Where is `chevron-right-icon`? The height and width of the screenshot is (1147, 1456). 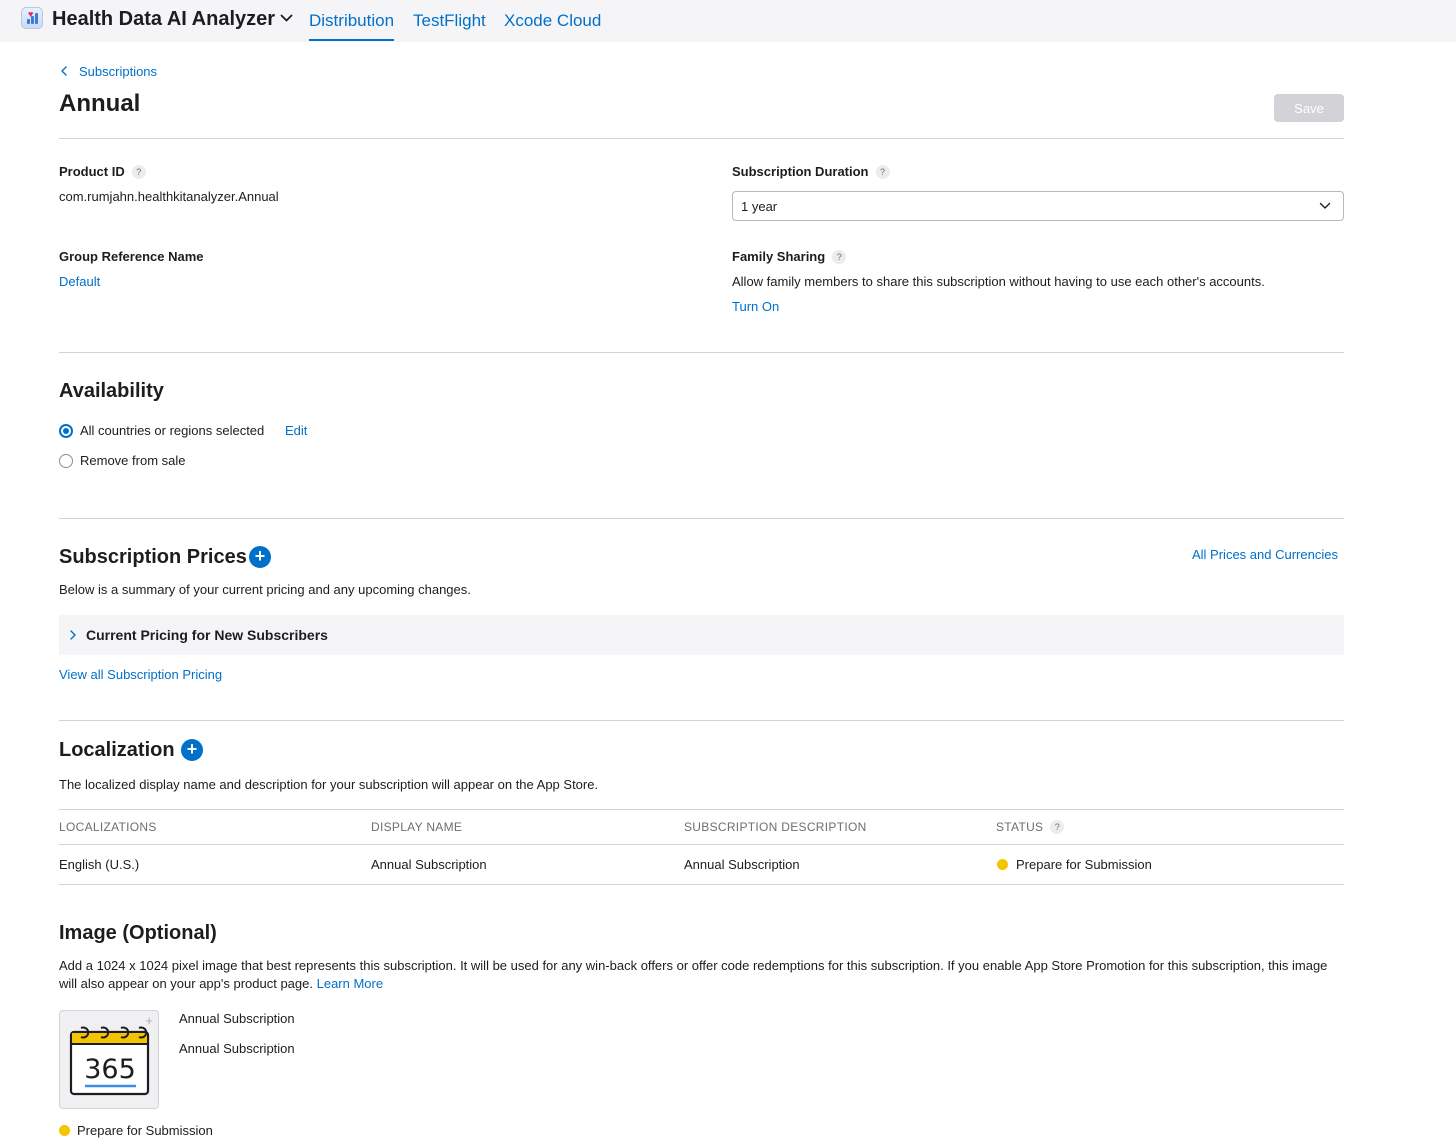
chevron-right-icon is located at coordinates (73, 635).